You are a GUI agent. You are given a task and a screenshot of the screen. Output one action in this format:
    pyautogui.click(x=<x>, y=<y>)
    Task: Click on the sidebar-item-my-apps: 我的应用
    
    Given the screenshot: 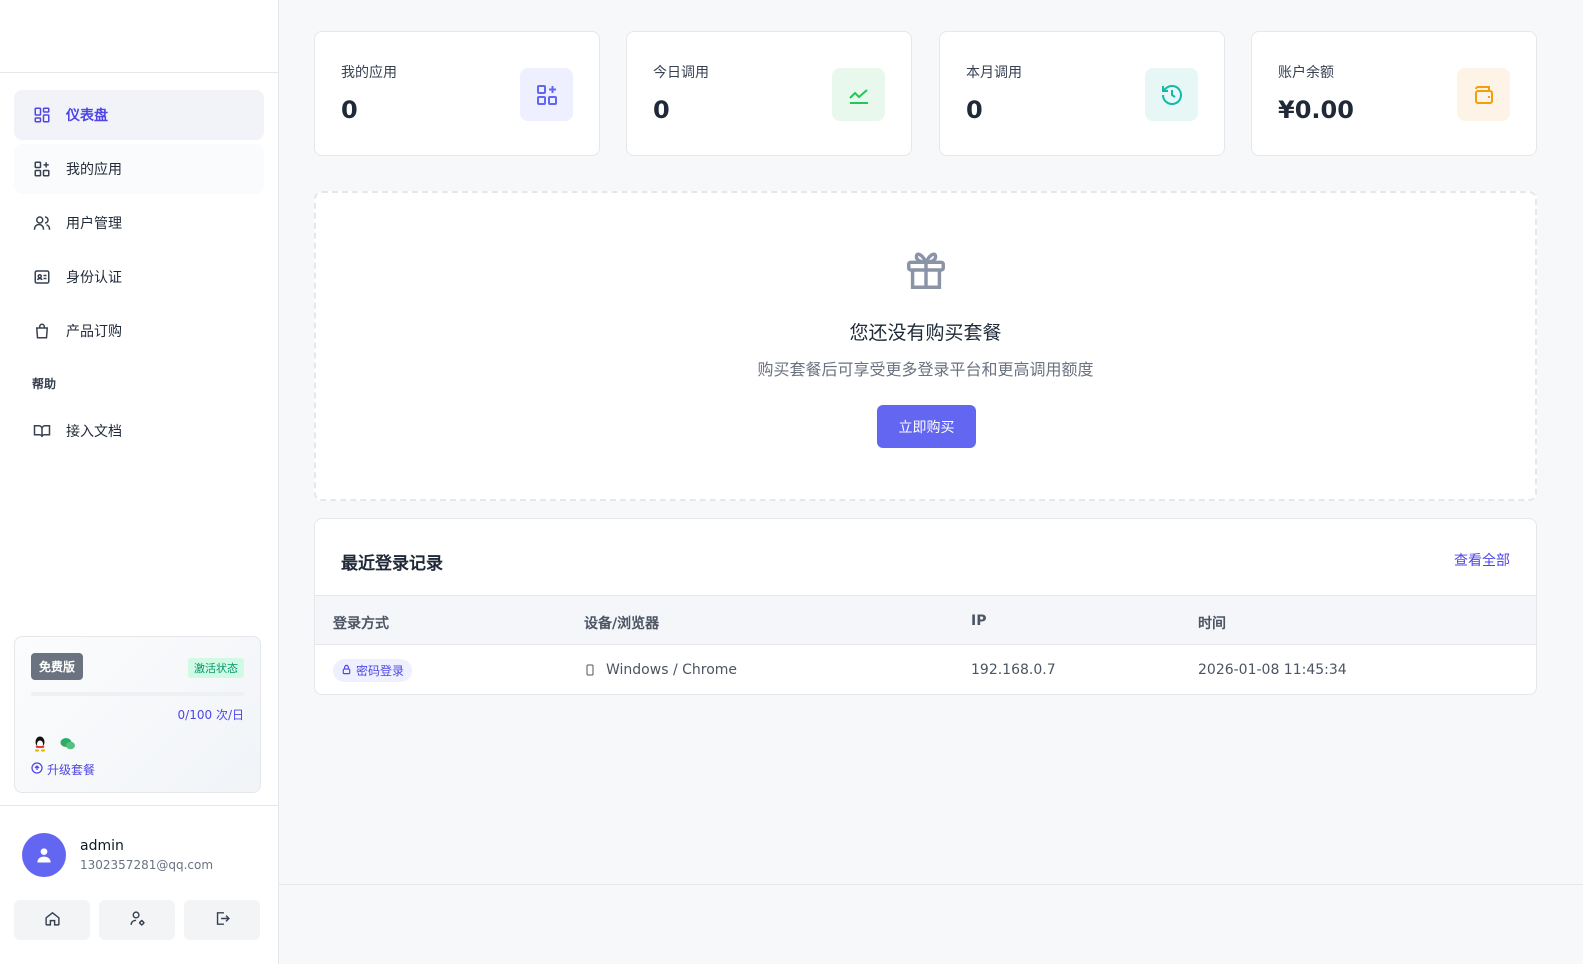 What is the action you would take?
    pyautogui.click(x=139, y=169)
    